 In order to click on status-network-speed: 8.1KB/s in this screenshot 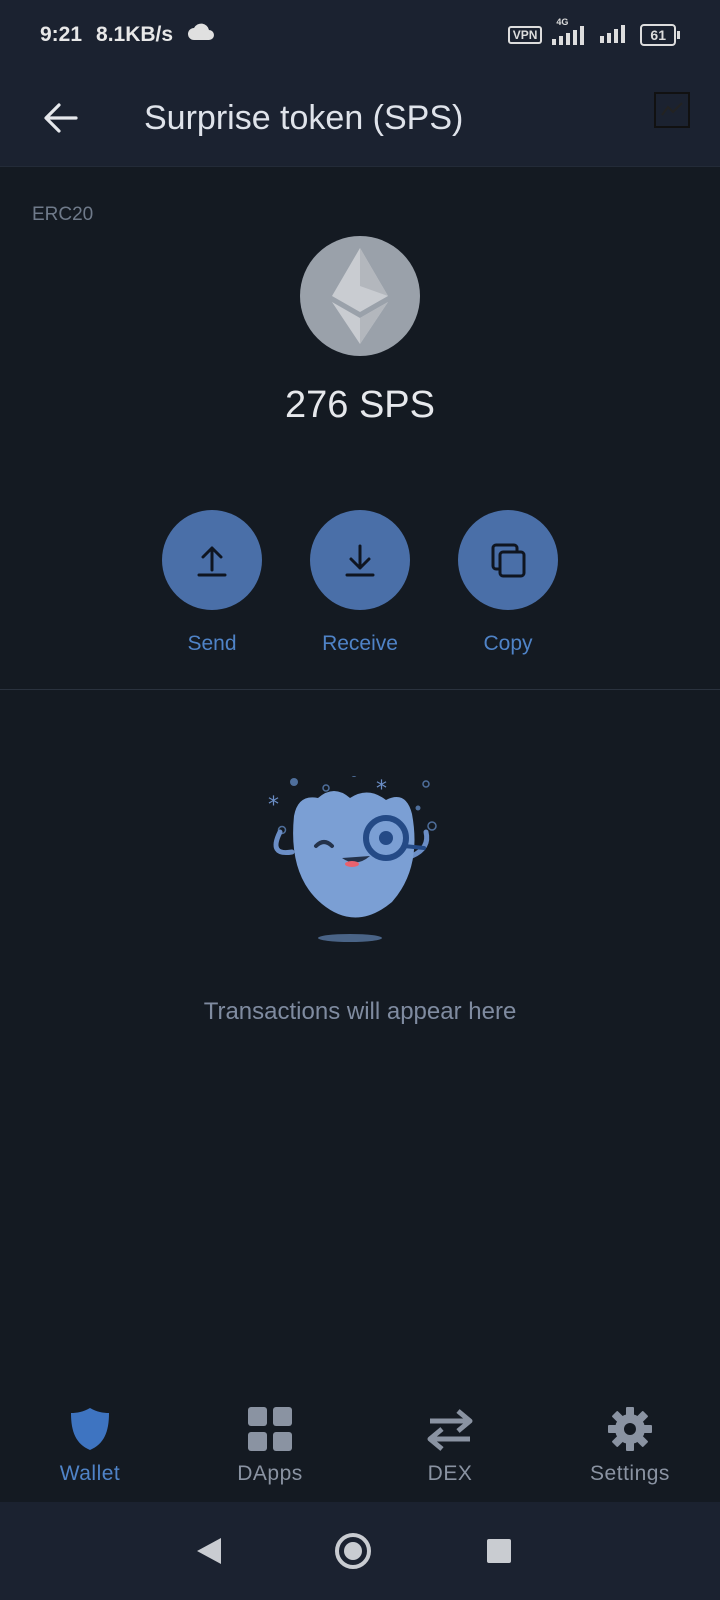, I will do `click(135, 34)`.